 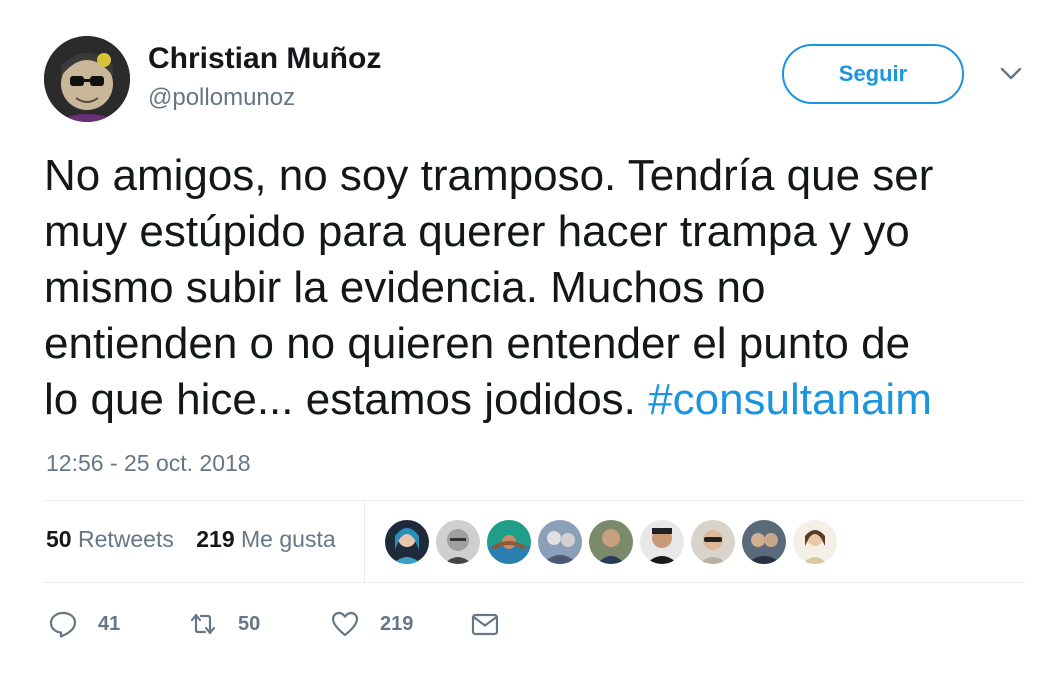 I want to click on reply-button: 41, so click(x=84, y=624).